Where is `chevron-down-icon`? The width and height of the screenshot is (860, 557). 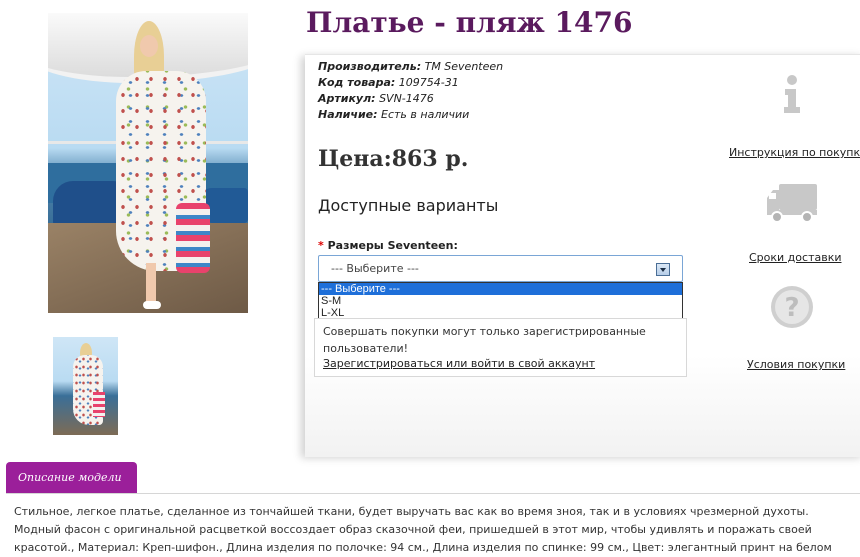 chevron-down-icon is located at coordinates (663, 269).